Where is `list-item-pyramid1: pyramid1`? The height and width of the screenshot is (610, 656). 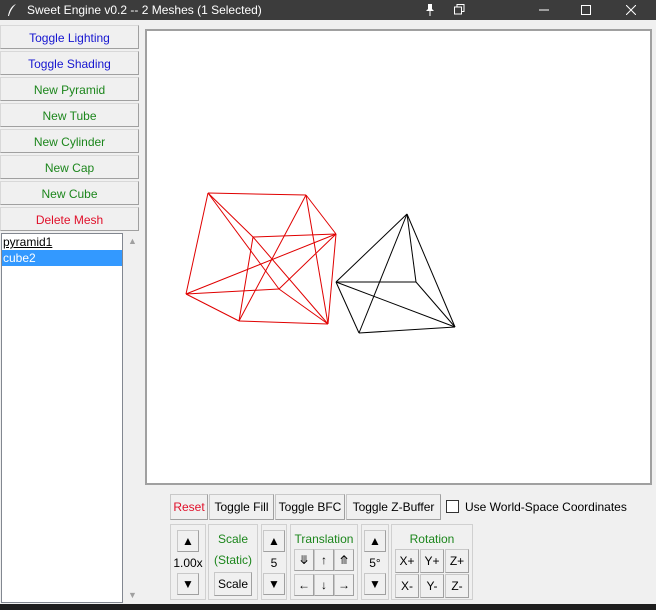 list-item-pyramid1: pyramid1 is located at coordinates (62, 242).